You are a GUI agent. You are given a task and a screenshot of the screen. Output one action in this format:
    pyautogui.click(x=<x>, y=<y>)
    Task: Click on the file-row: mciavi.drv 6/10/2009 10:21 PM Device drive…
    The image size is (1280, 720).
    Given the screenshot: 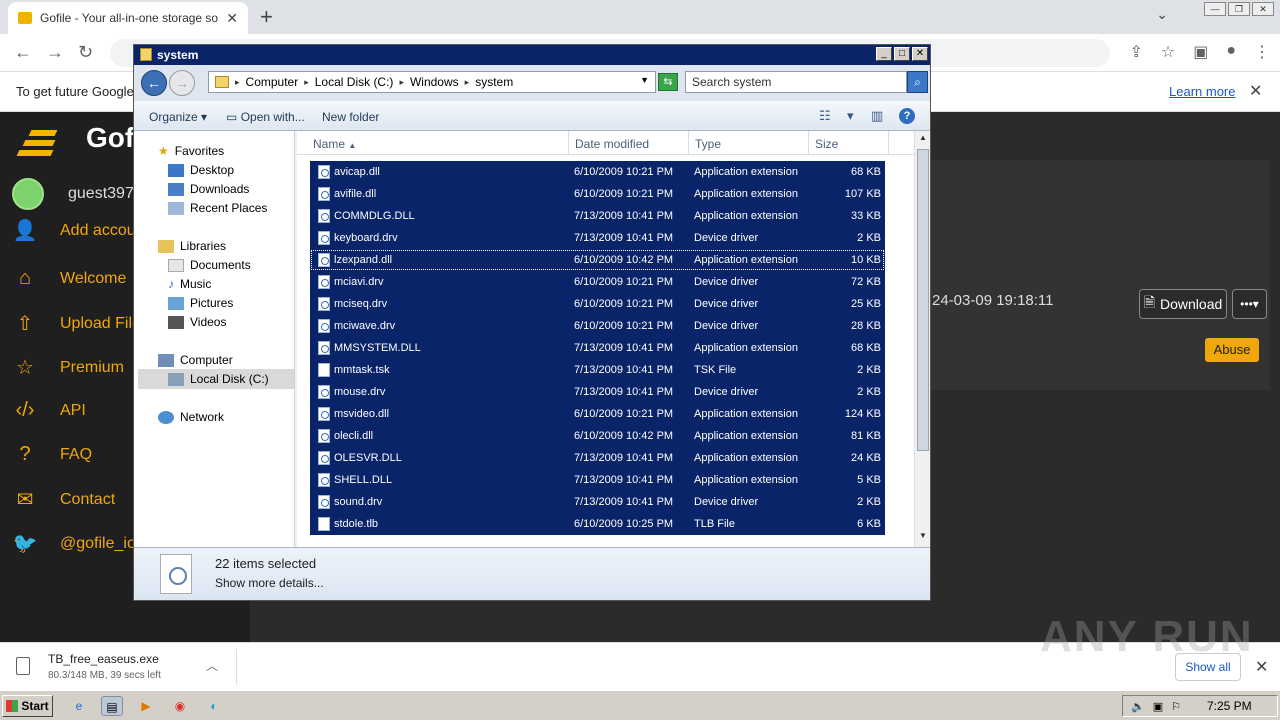 What is the action you would take?
    pyautogui.click(x=597, y=282)
    